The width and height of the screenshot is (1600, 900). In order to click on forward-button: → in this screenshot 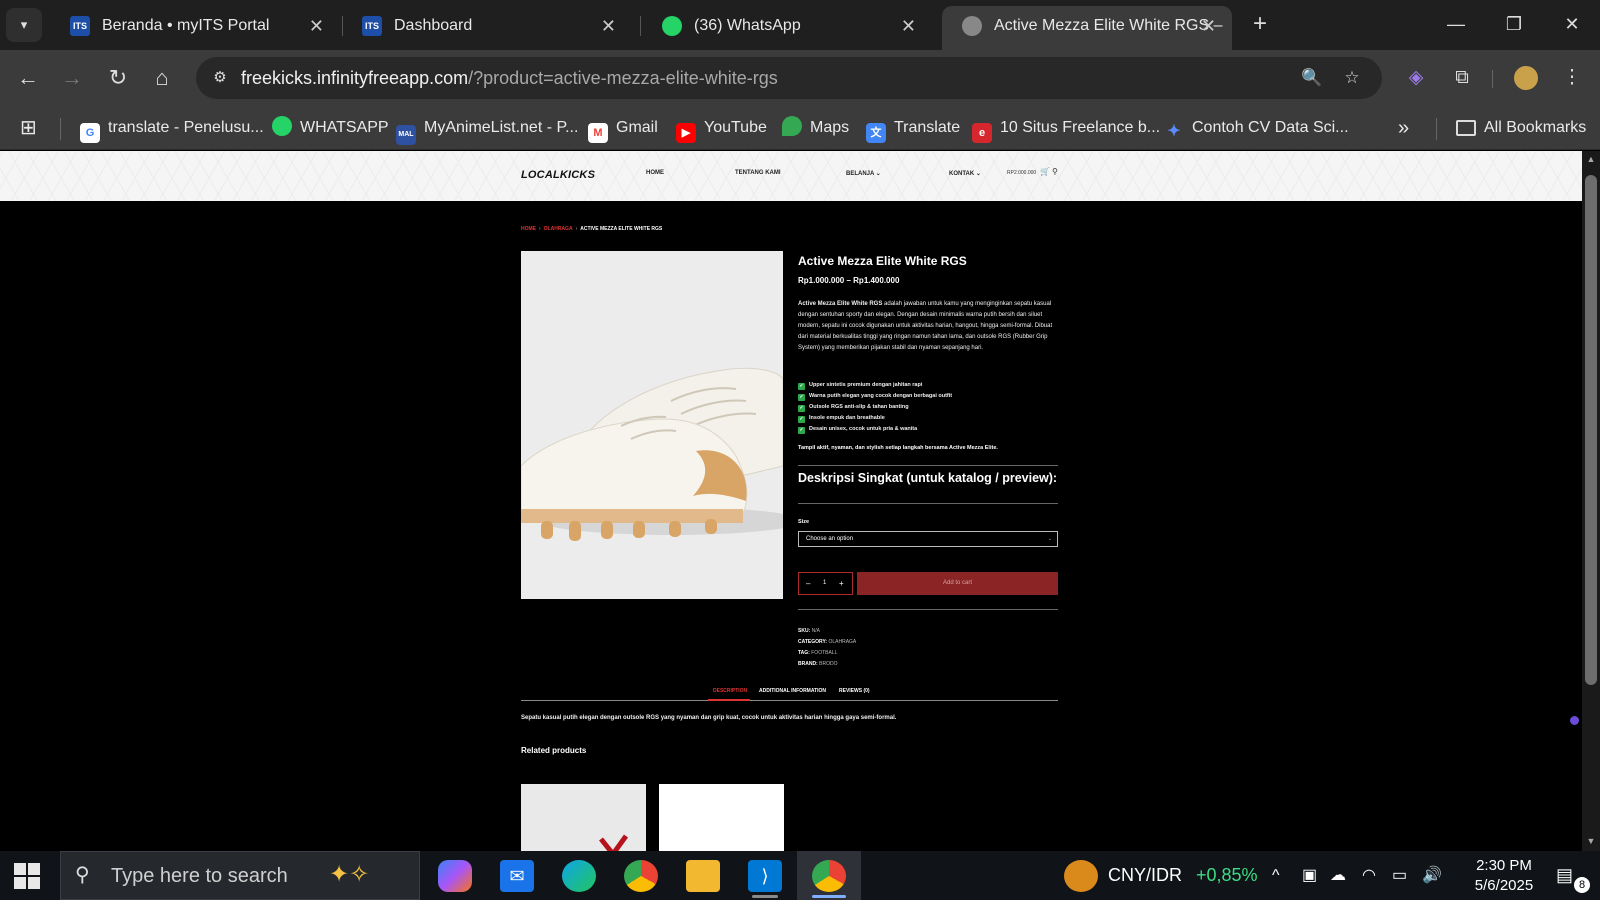, I will do `click(72, 78)`.